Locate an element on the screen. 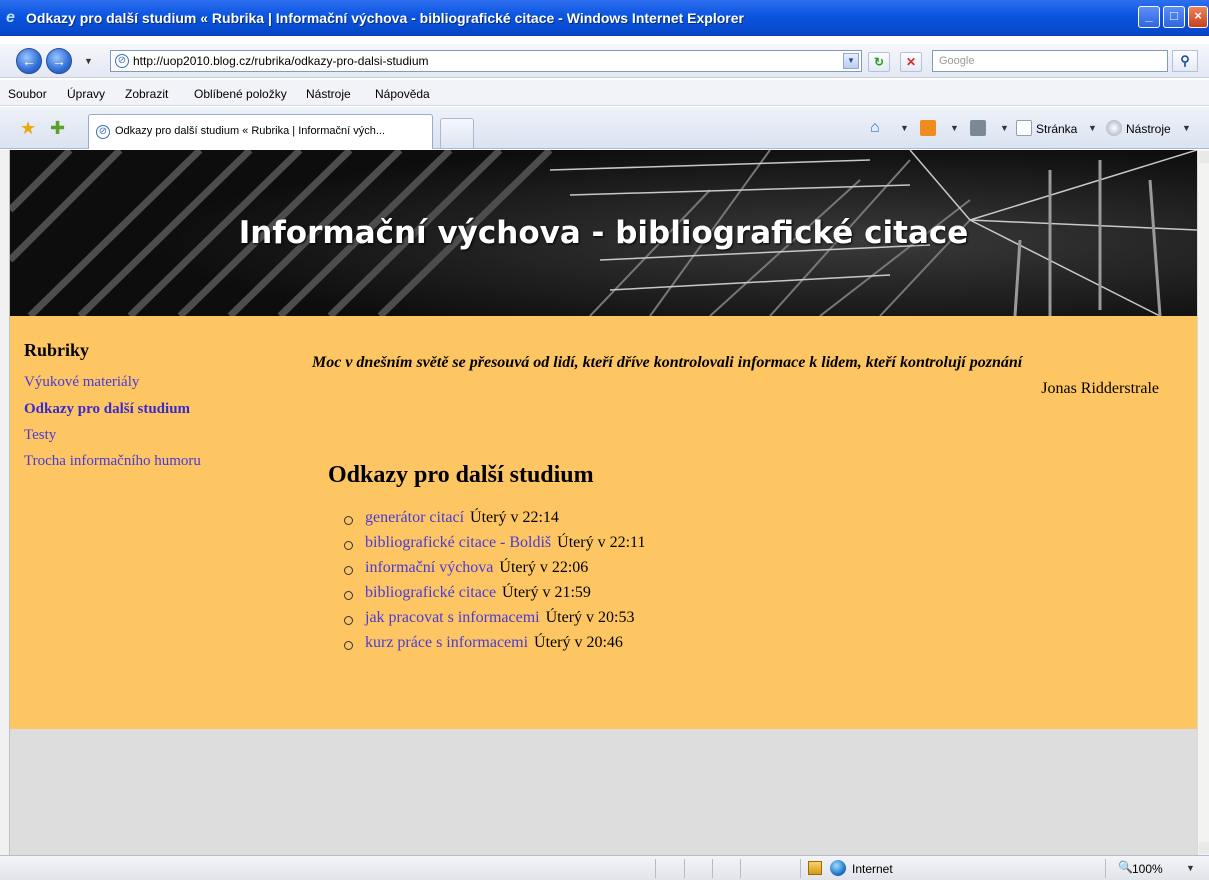  window-left-edge is located at coordinates (5, 502).